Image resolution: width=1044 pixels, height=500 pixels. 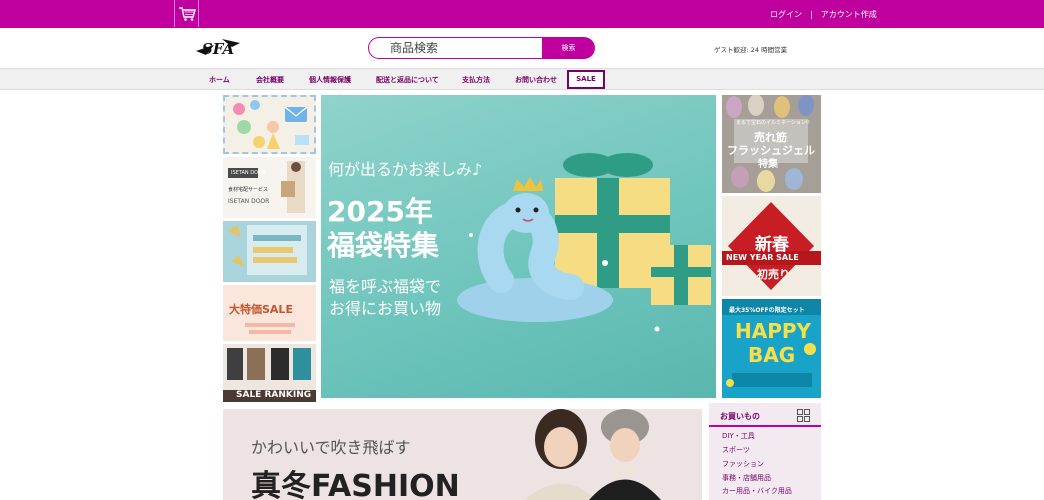 What do you see at coordinates (248, 173) in the screenshot?
I see `isetan-brand: ISETAN DOOR` at bounding box center [248, 173].